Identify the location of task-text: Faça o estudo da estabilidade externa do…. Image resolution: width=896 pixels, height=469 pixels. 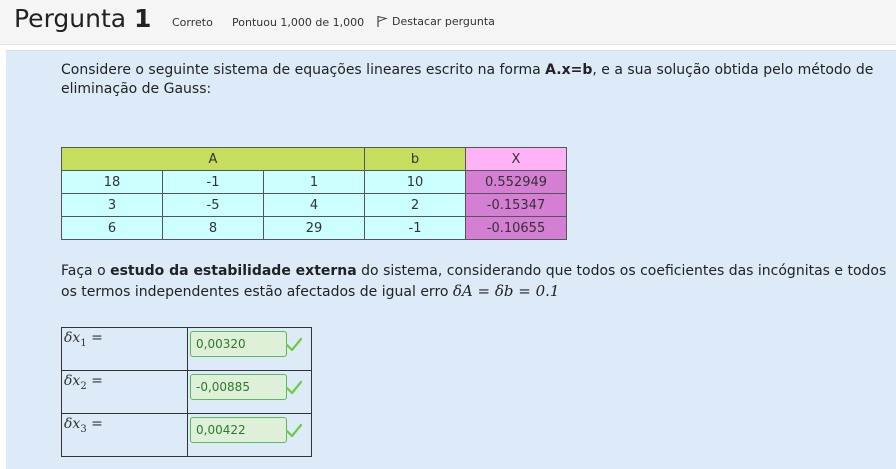
(476, 281).